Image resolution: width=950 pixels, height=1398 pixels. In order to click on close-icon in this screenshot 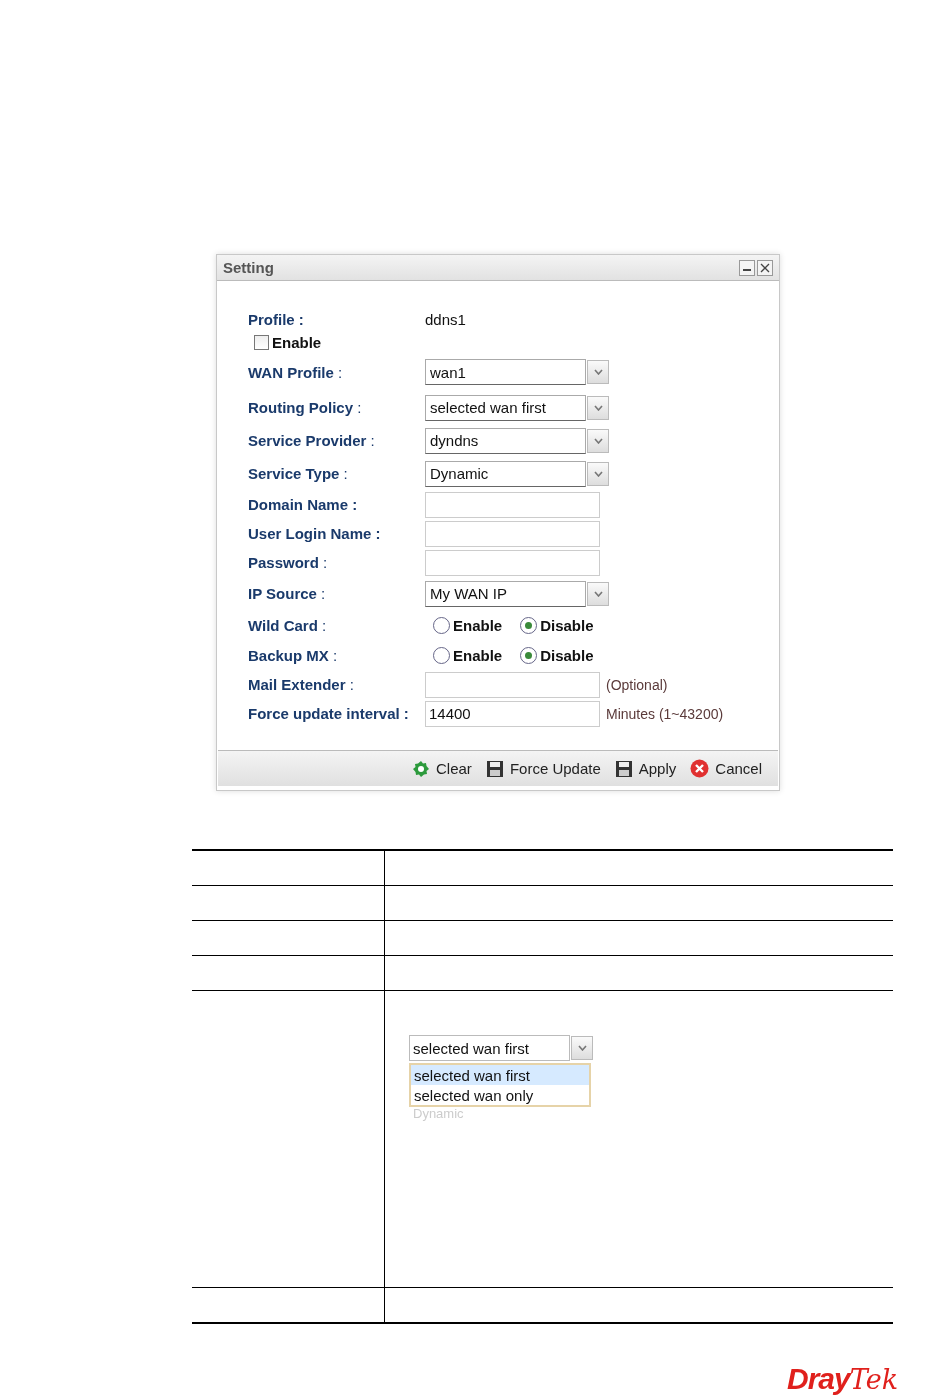, I will do `click(765, 267)`.